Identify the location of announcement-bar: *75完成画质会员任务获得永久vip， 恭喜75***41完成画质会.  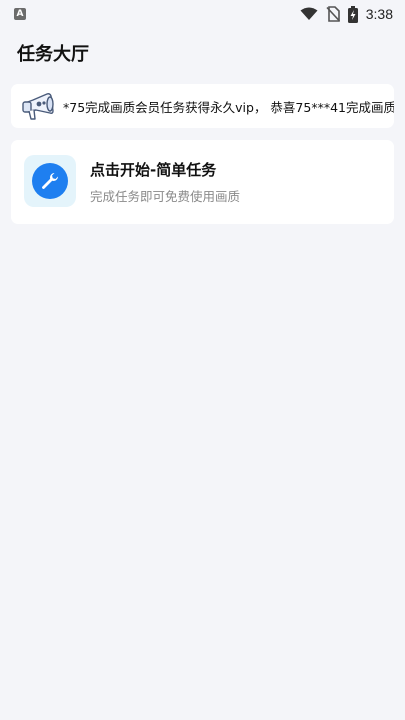
(202, 106).